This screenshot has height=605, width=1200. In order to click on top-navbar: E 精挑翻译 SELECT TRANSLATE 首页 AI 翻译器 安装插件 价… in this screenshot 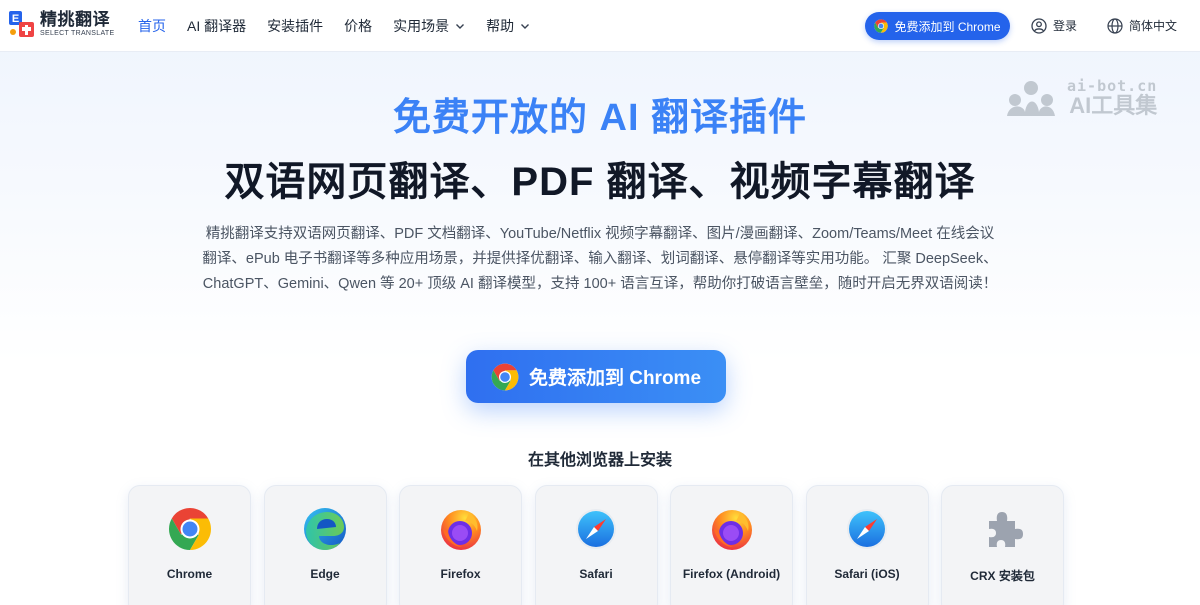, I will do `click(600, 26)`.